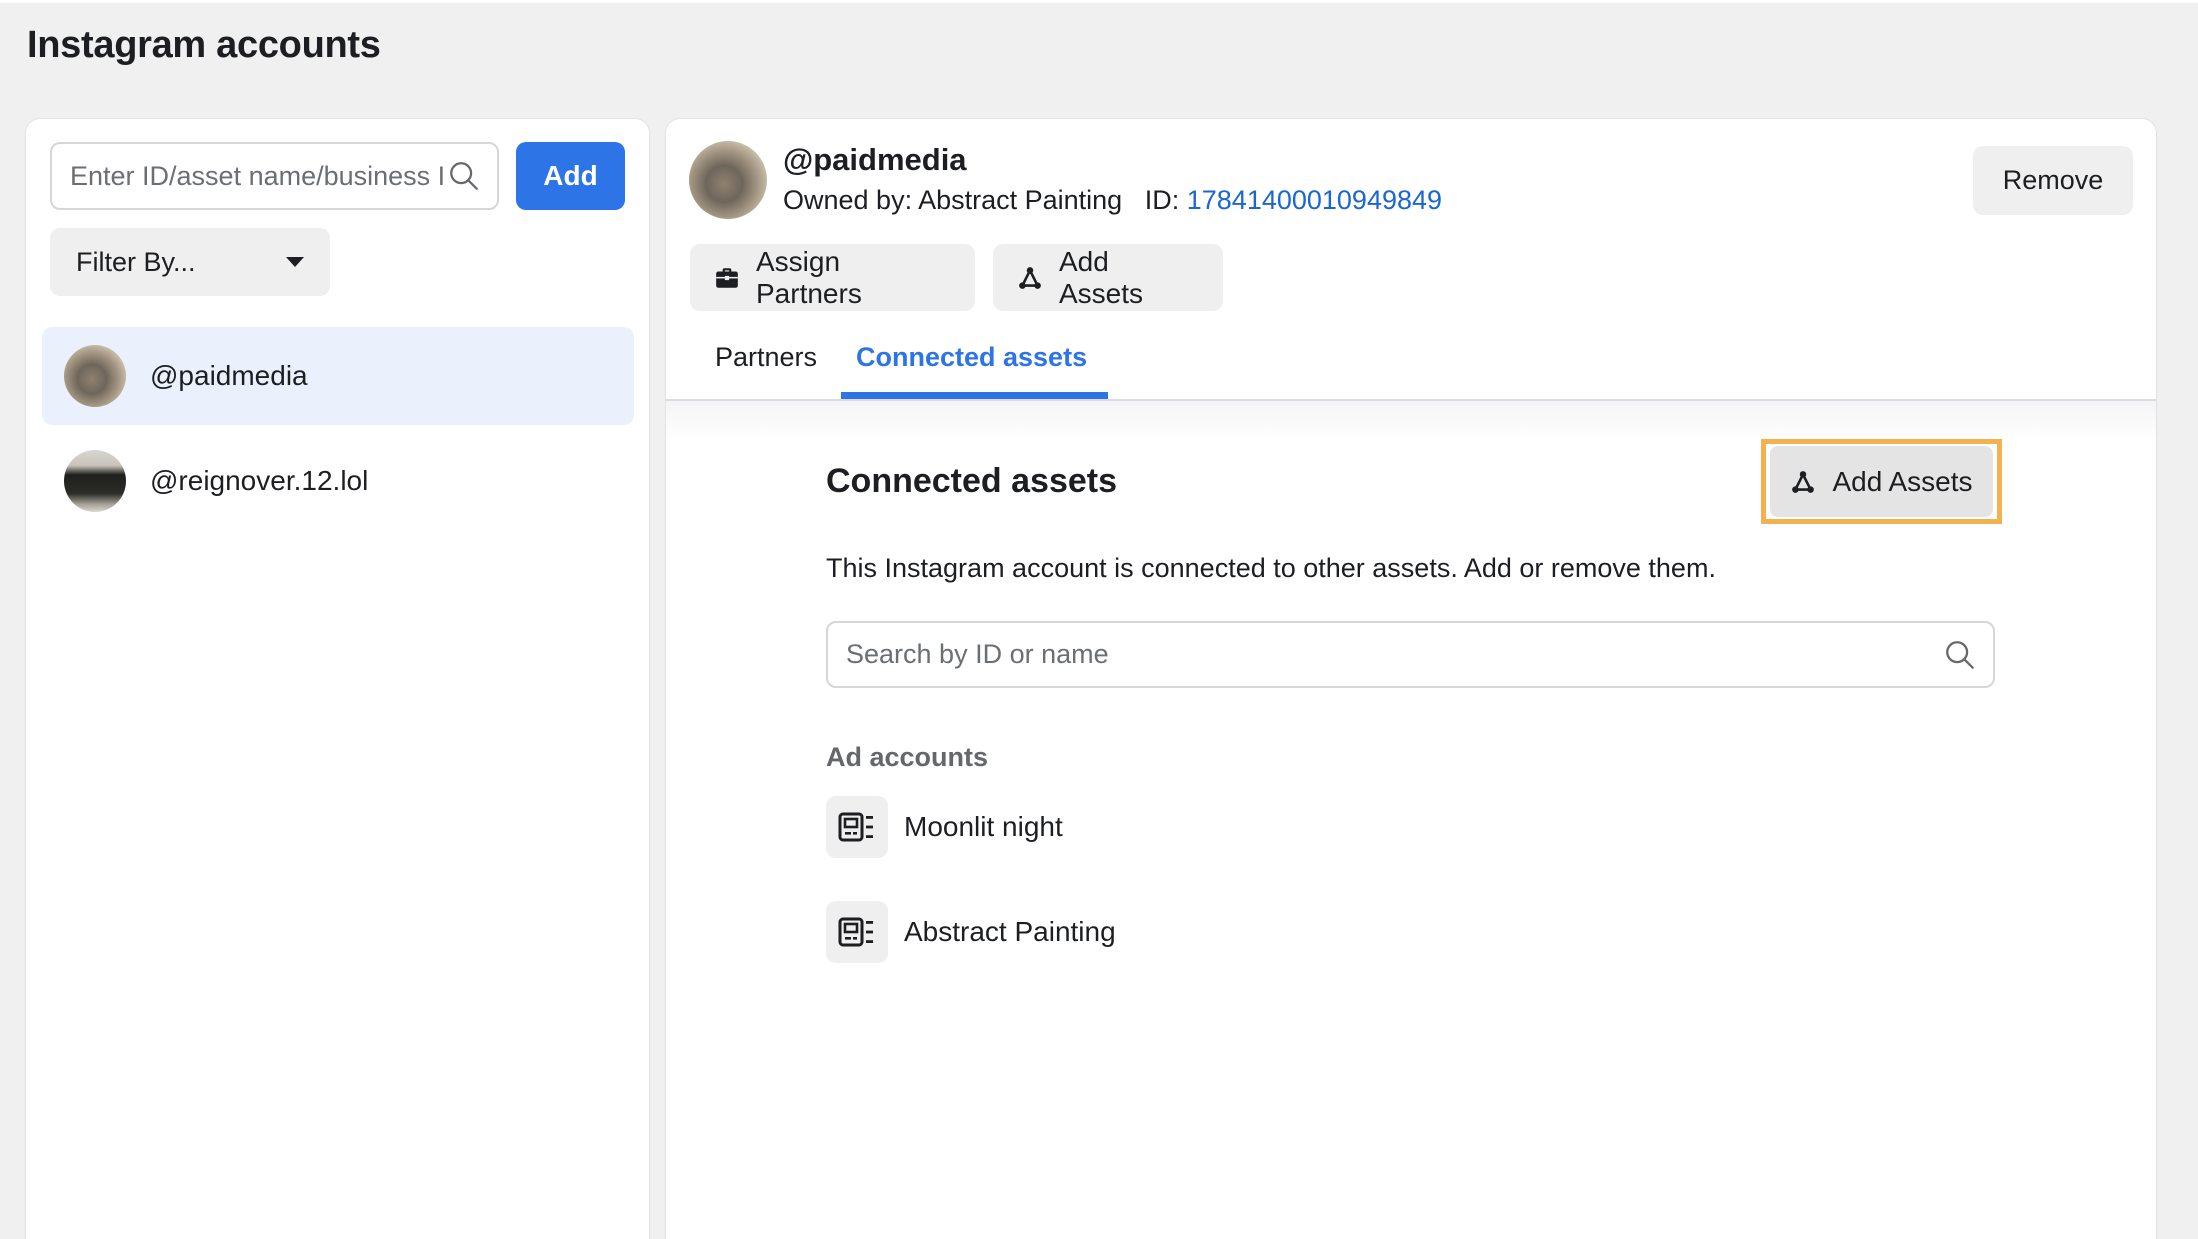 This screenshot has height=1239, width=2198. I want to click on remove-button: Remove, so click(2053, 180).